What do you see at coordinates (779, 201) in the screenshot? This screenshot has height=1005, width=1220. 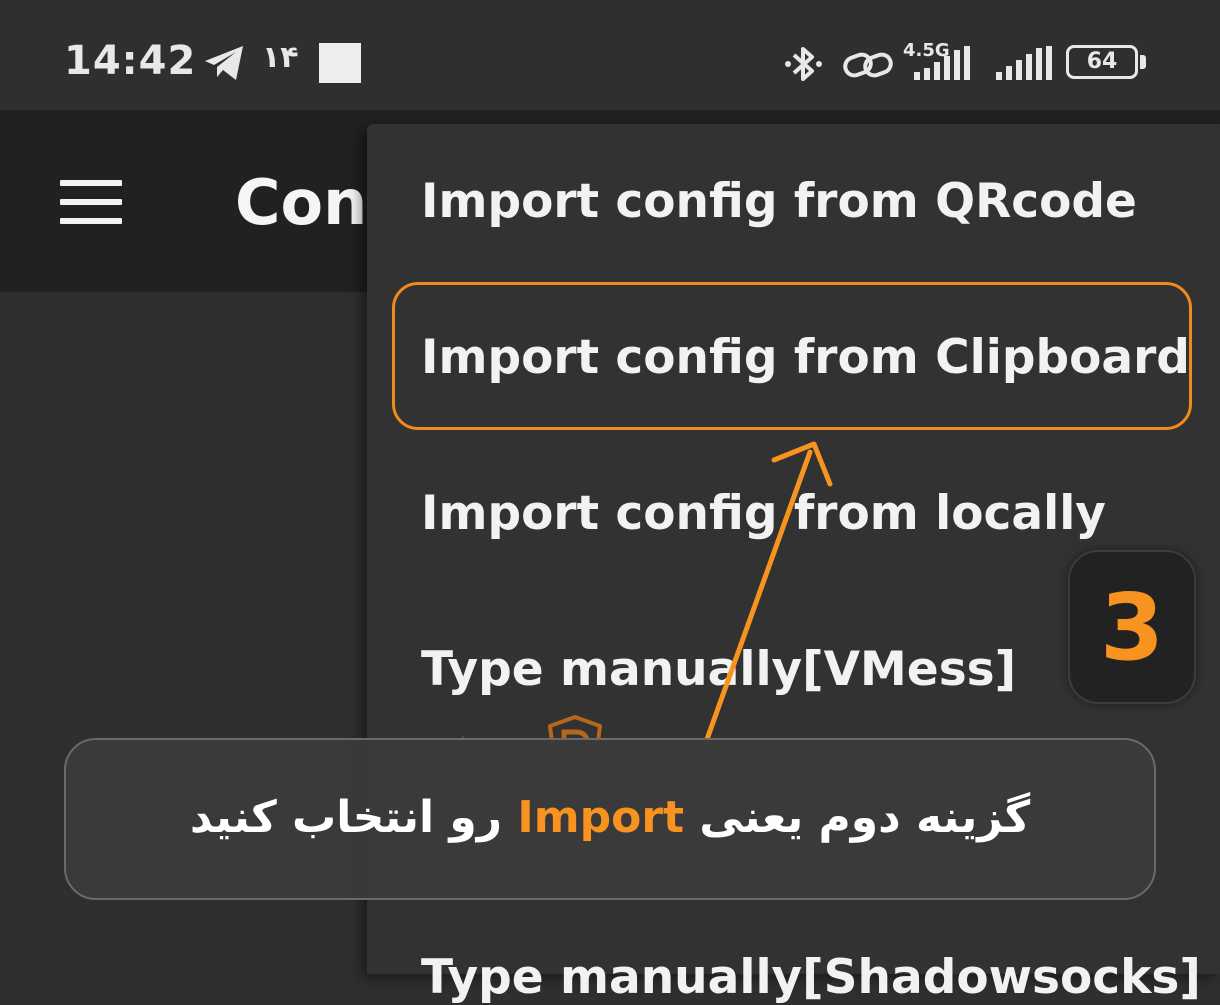 I see `menu-item-import-qrcode: Import config from QRcode` at bounding box center [779, 201].